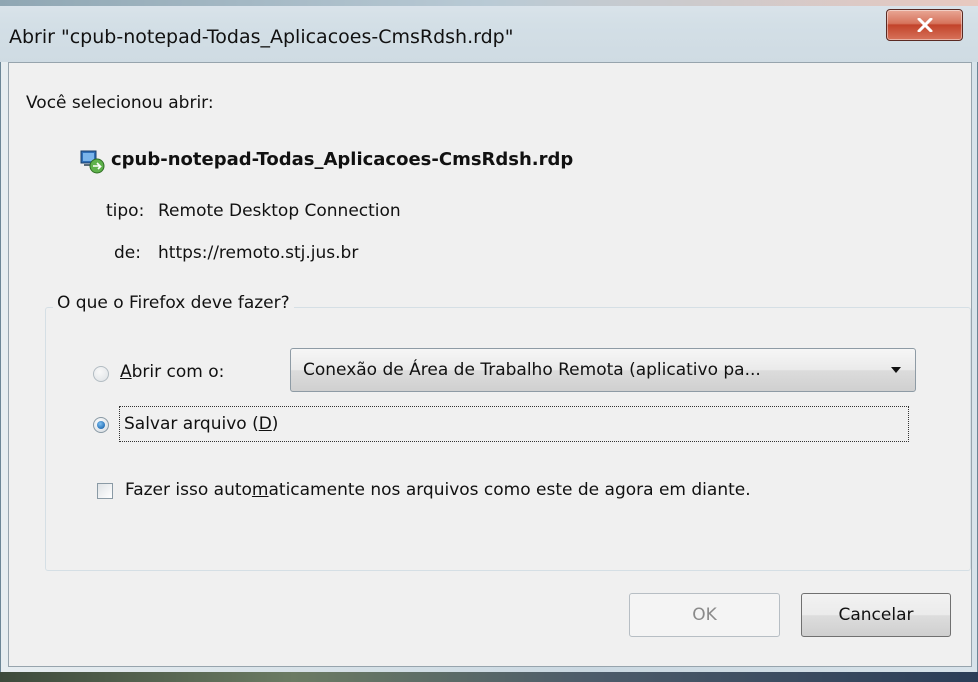  I want to click on file-type-value: Remote Desktop Connection, so click(279, 211).